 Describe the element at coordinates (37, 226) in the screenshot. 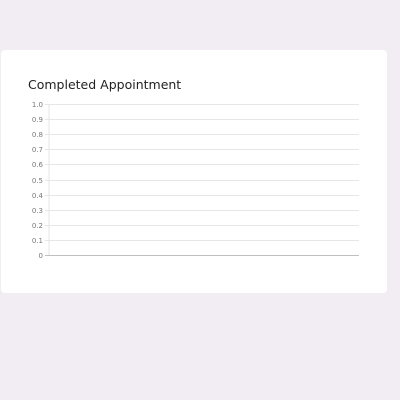

I see `y-tick-label: 0.2` at that location.